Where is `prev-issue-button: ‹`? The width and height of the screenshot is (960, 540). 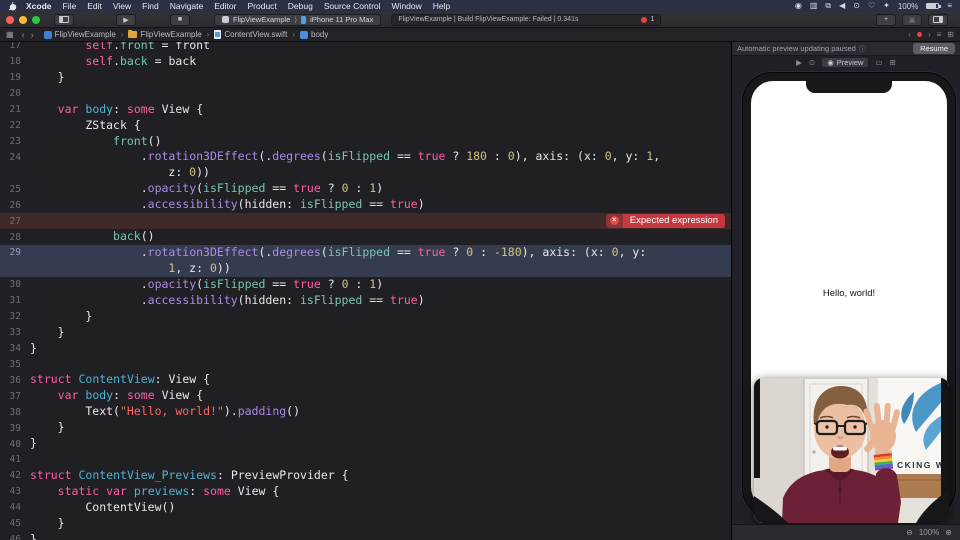
prev-issue-button: ‹ is located at coordinates (909, 34).